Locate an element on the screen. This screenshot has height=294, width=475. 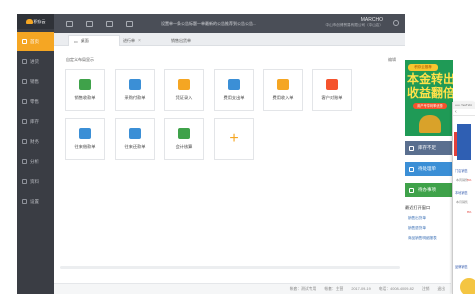
status-account: 帐套：测试专用 is located at coordinates (303, 288).